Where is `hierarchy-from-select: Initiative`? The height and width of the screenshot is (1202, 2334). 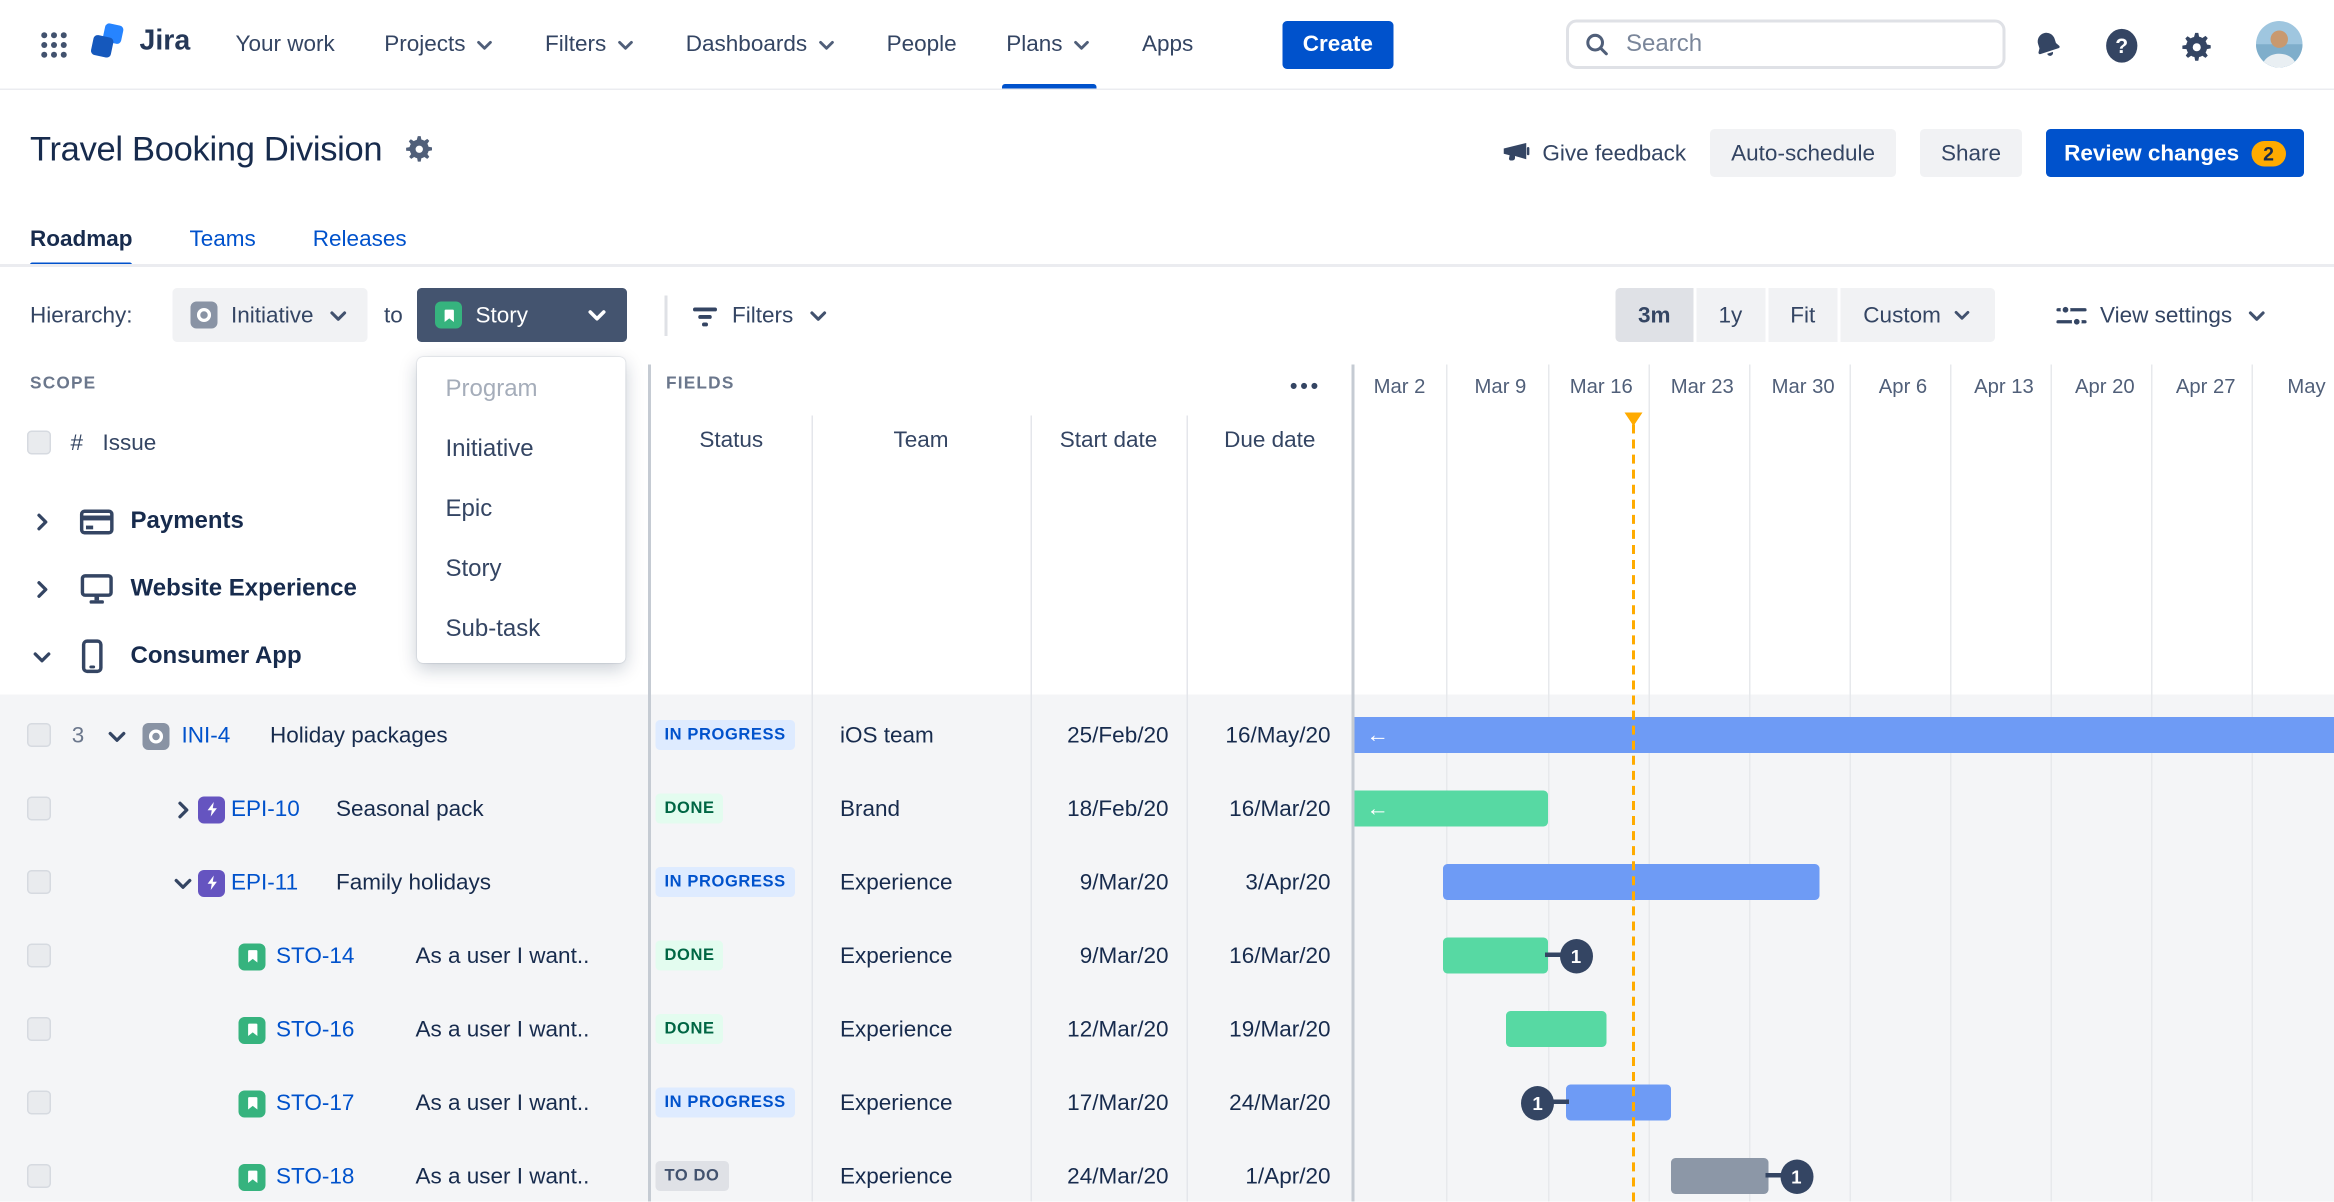 hierarchy-from-select: Initiative is located at coordinates (270, 315).